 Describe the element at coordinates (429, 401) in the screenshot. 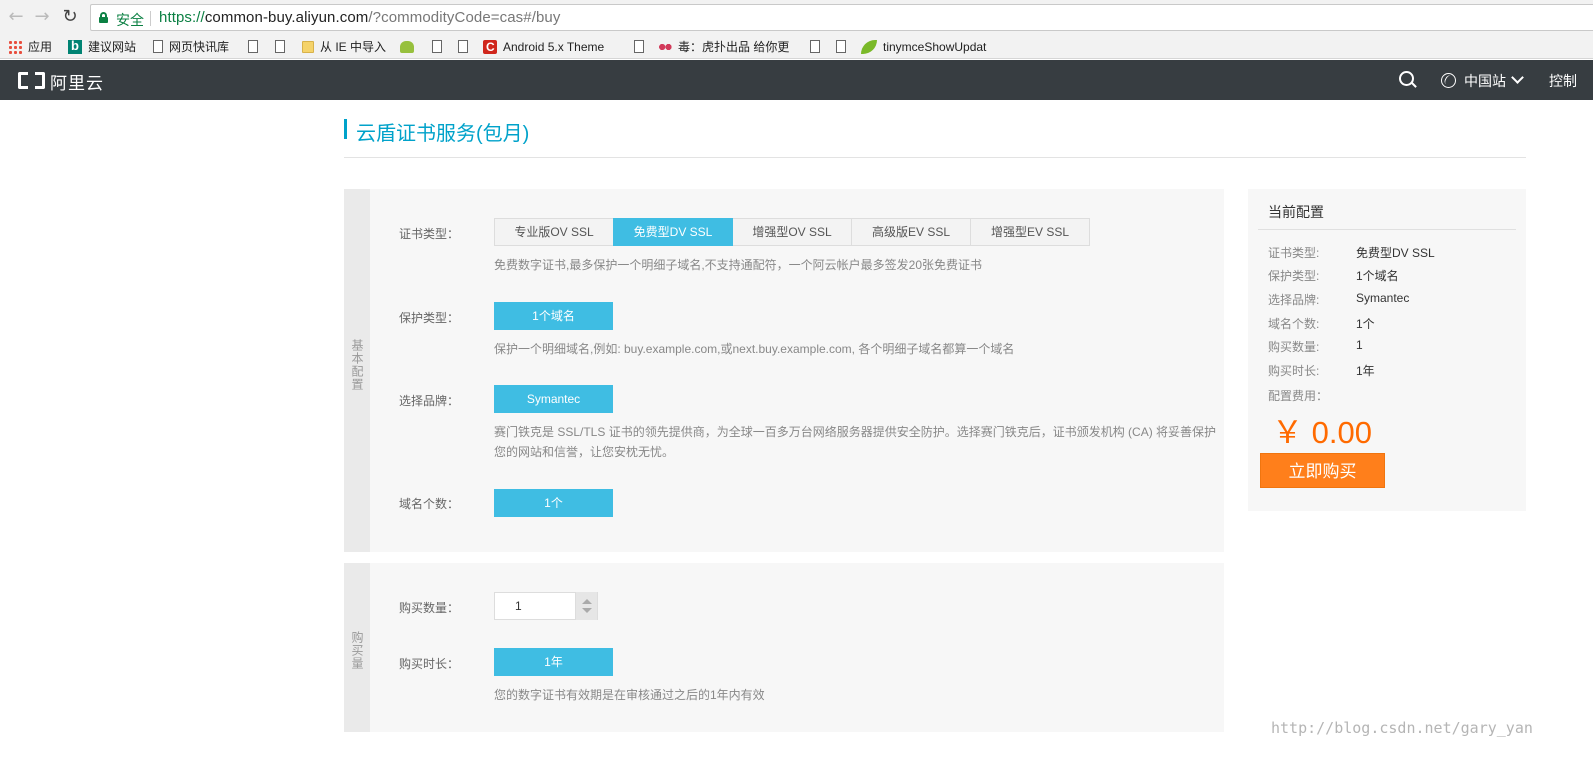

I see `brand-label: 选择品牌：` at that location.